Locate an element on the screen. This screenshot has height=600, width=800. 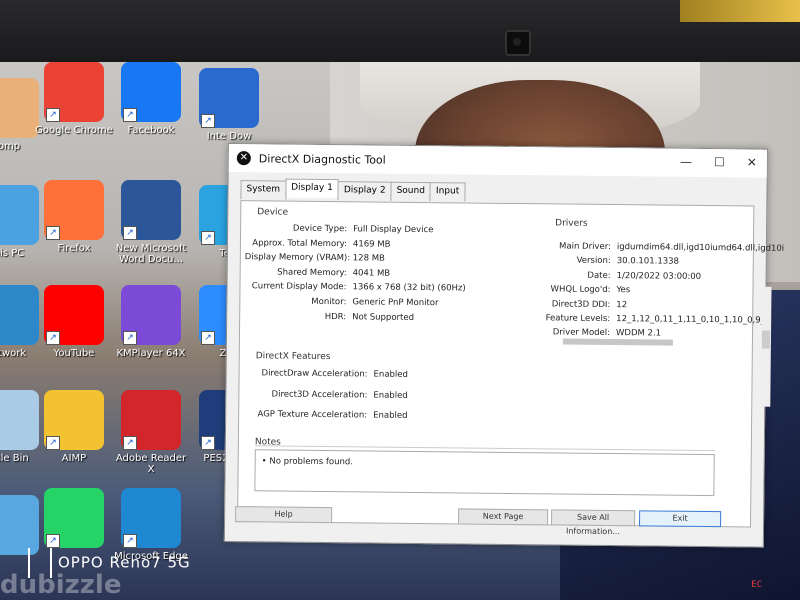
desktop-icon-label: Firefox is located at coordinates (74, 248).